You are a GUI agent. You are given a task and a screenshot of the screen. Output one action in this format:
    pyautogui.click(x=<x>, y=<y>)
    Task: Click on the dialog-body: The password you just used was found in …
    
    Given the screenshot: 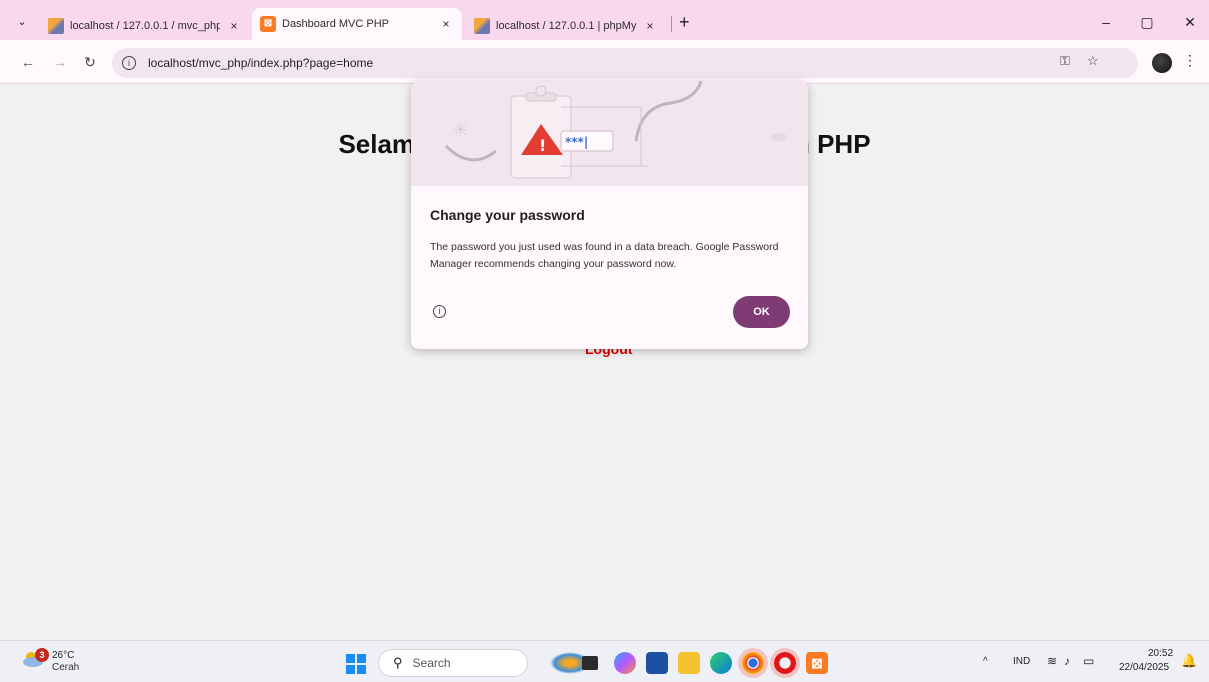 What is the action you would take?
    pyautogui.click(x=604, y=255)
    